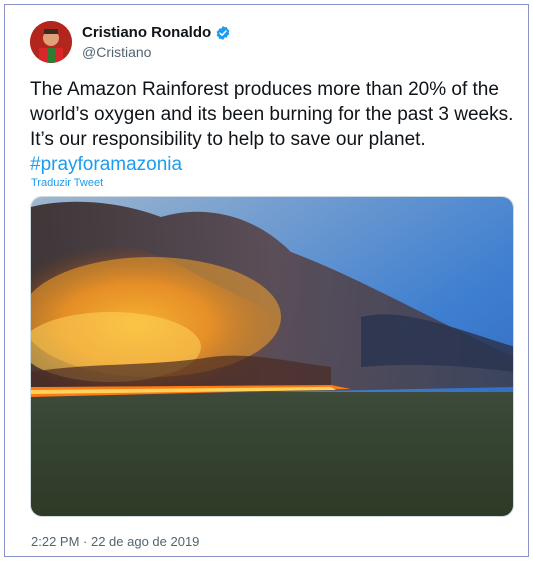 The image size is (533, 561). Describe the element at coordinates (146, 32) in the screenshot. I see `author-name: Cristiano Ronaldo` at that location.